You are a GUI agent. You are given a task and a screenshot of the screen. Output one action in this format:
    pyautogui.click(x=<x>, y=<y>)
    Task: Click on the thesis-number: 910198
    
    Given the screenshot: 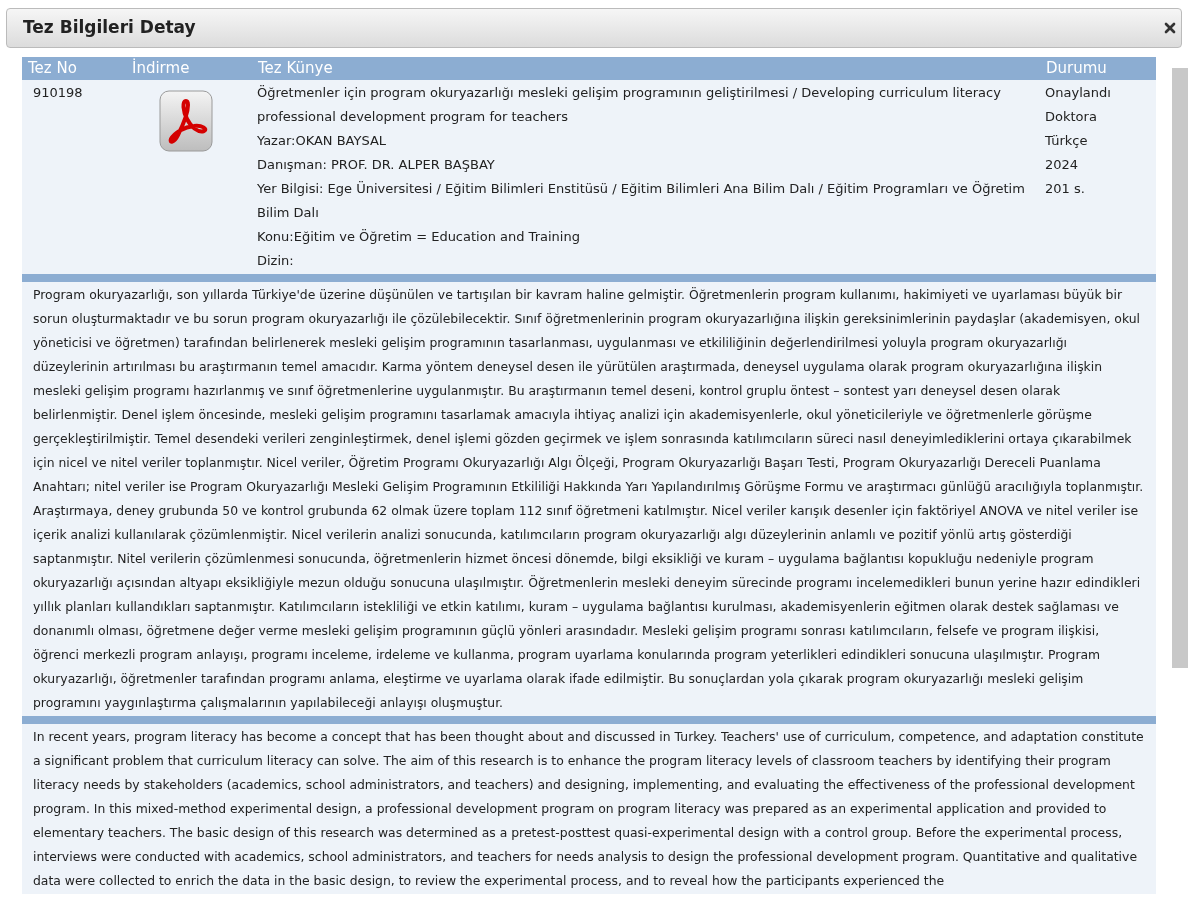 What is the action you would take?
    pyautogui.click(x=58, y=92)
    